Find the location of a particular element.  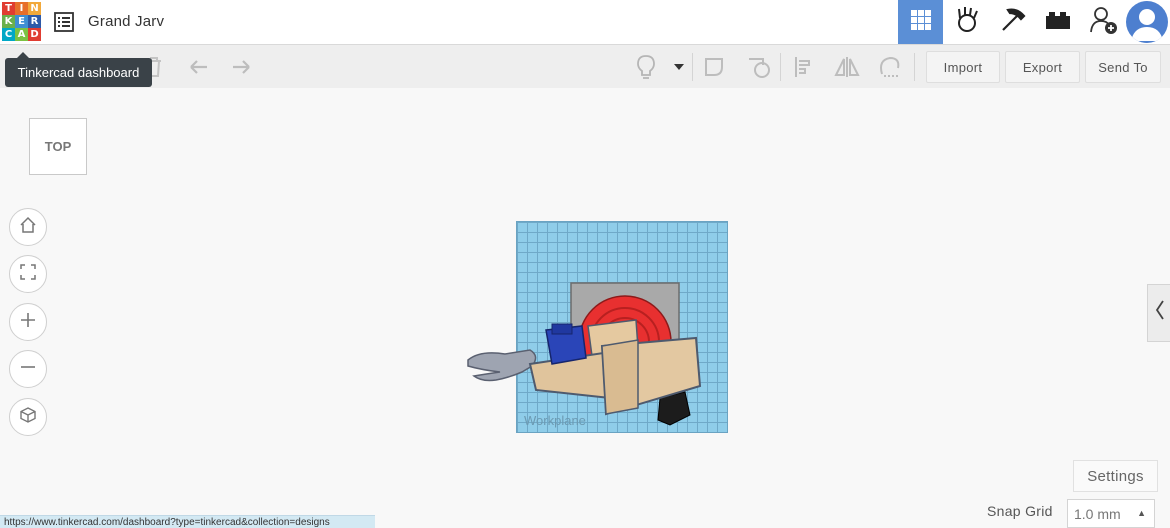

group-icon is located at coordinates (716, 67).